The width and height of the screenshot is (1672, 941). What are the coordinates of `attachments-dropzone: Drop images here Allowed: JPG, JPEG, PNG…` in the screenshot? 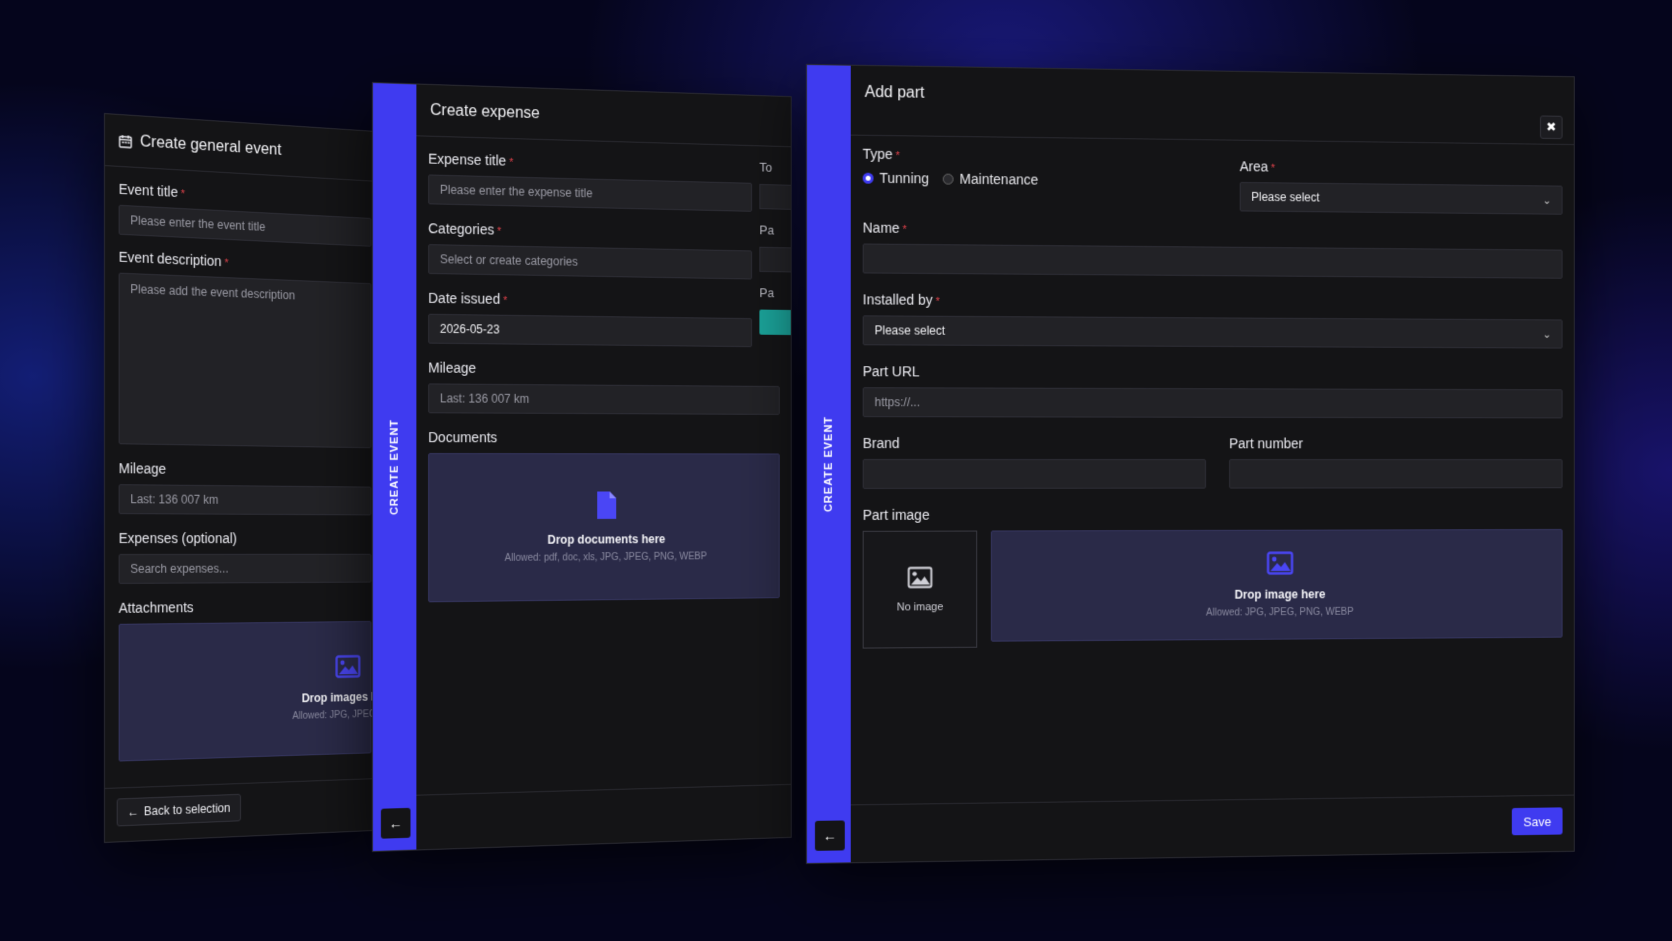 It's located at (251, 691).